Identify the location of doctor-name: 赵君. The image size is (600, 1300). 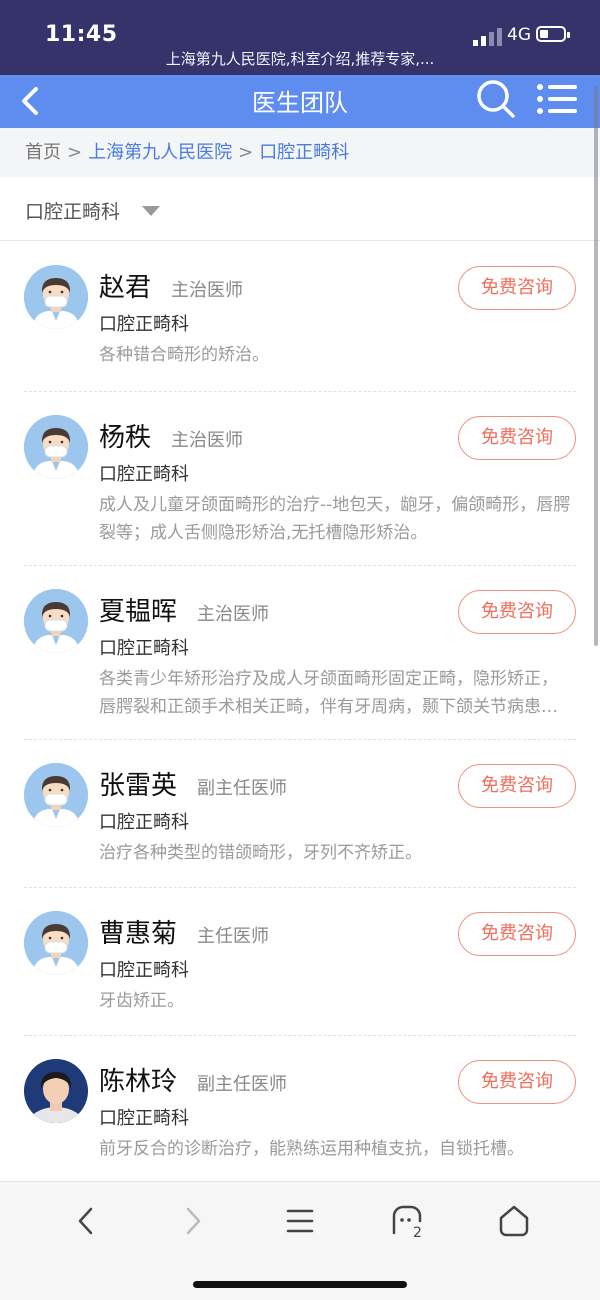
(125, 288).